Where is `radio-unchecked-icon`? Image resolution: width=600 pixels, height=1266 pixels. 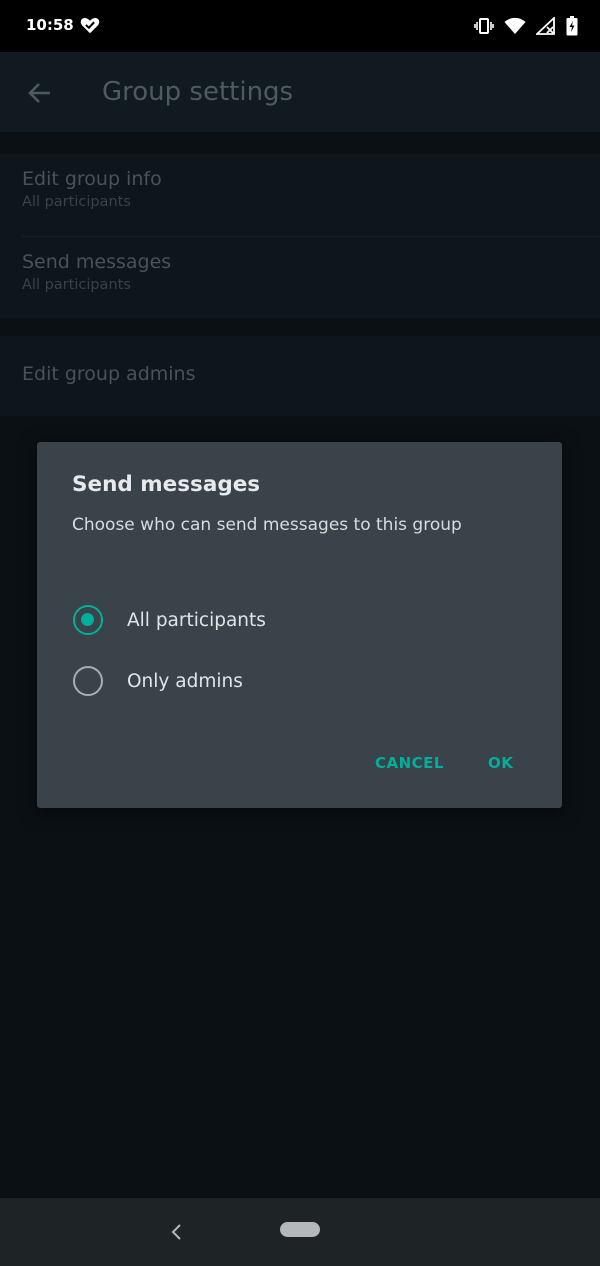 radio-unchecked-icon is located at coordinates (88, 681).